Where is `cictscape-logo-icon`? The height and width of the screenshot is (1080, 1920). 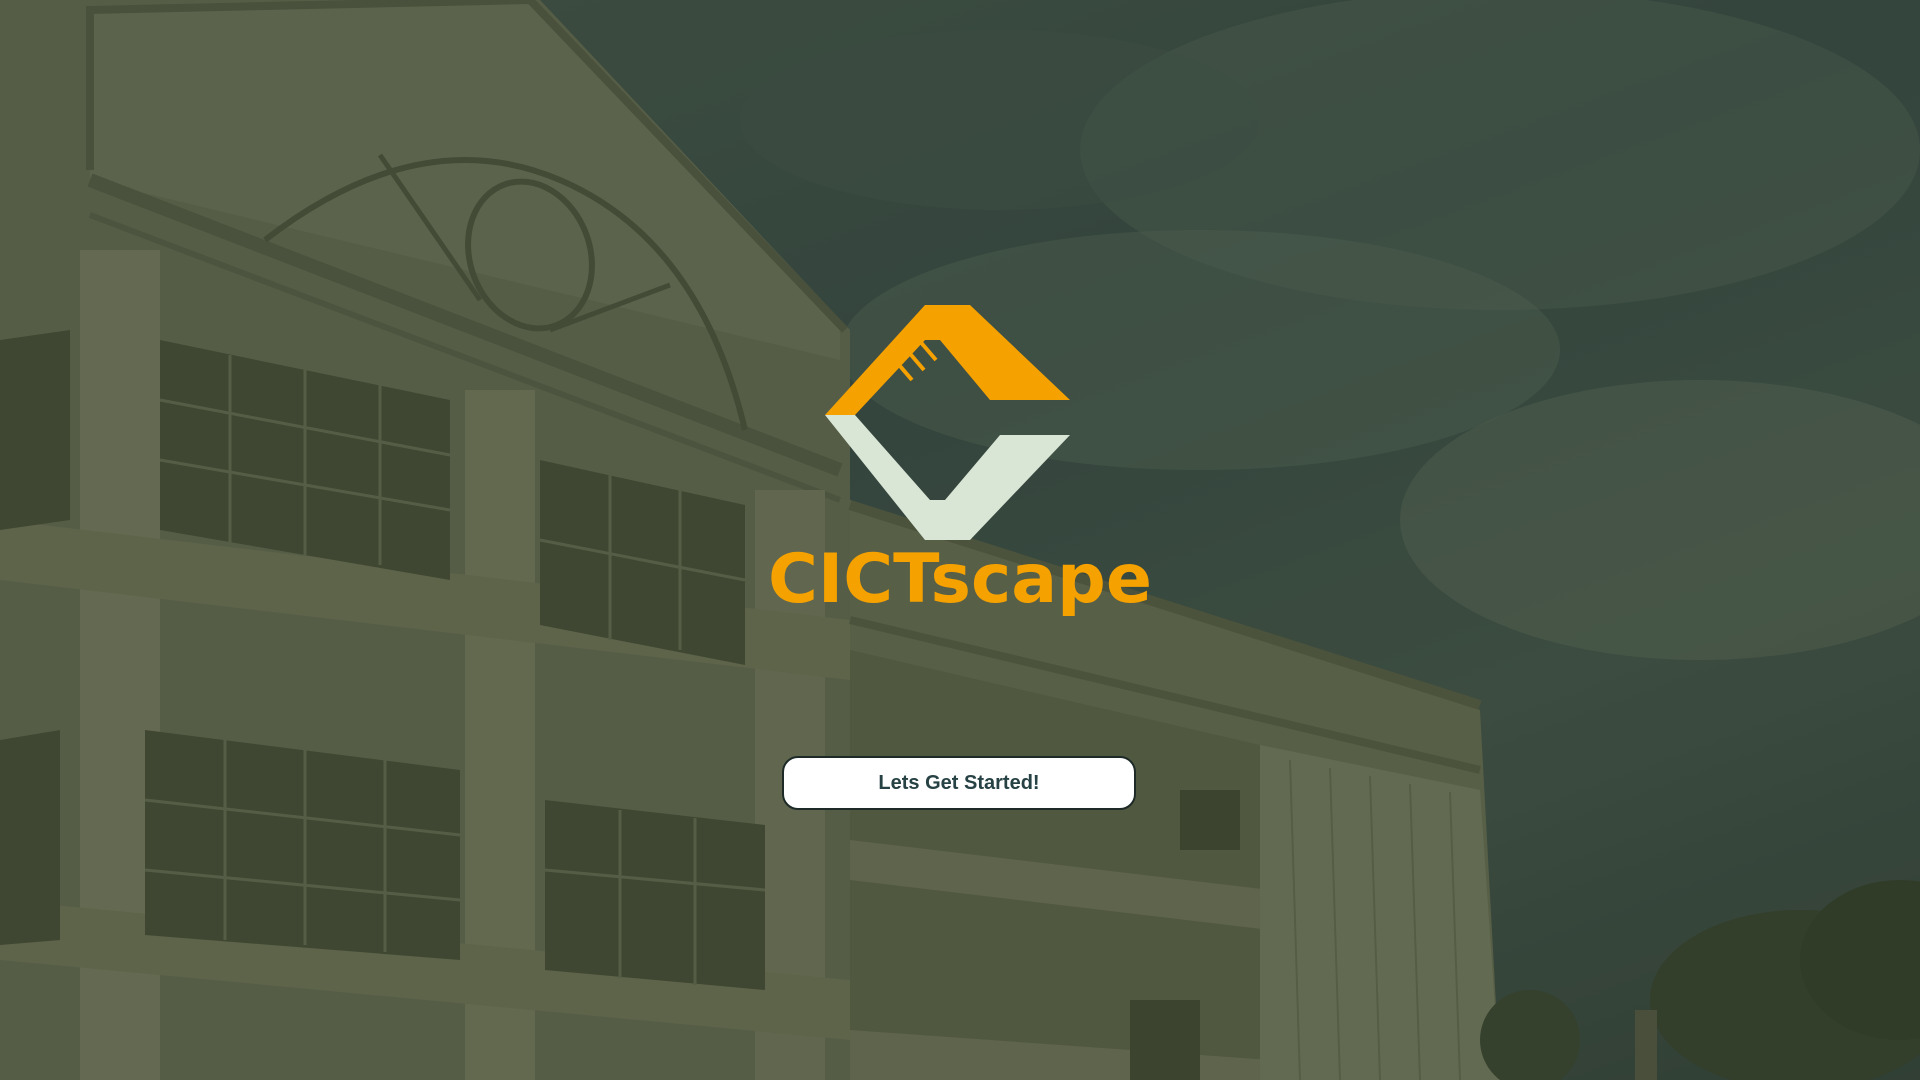
cictscape-logo-icon is located at coordinates (947, 422).